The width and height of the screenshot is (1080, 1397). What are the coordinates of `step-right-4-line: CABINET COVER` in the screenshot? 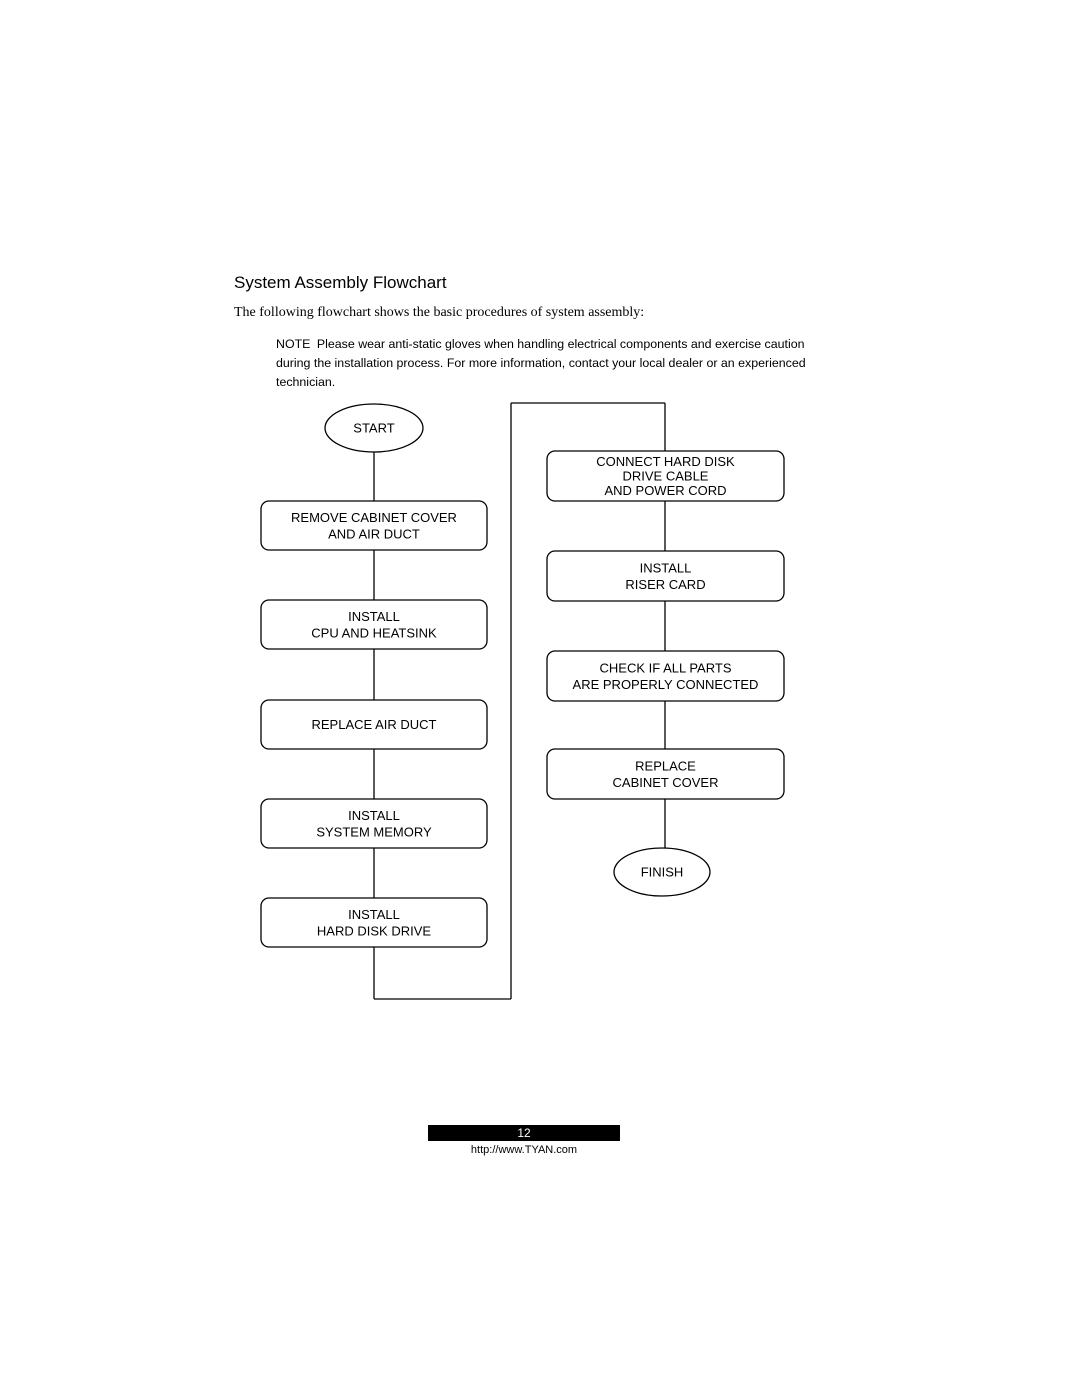 It's located at (666, 782).